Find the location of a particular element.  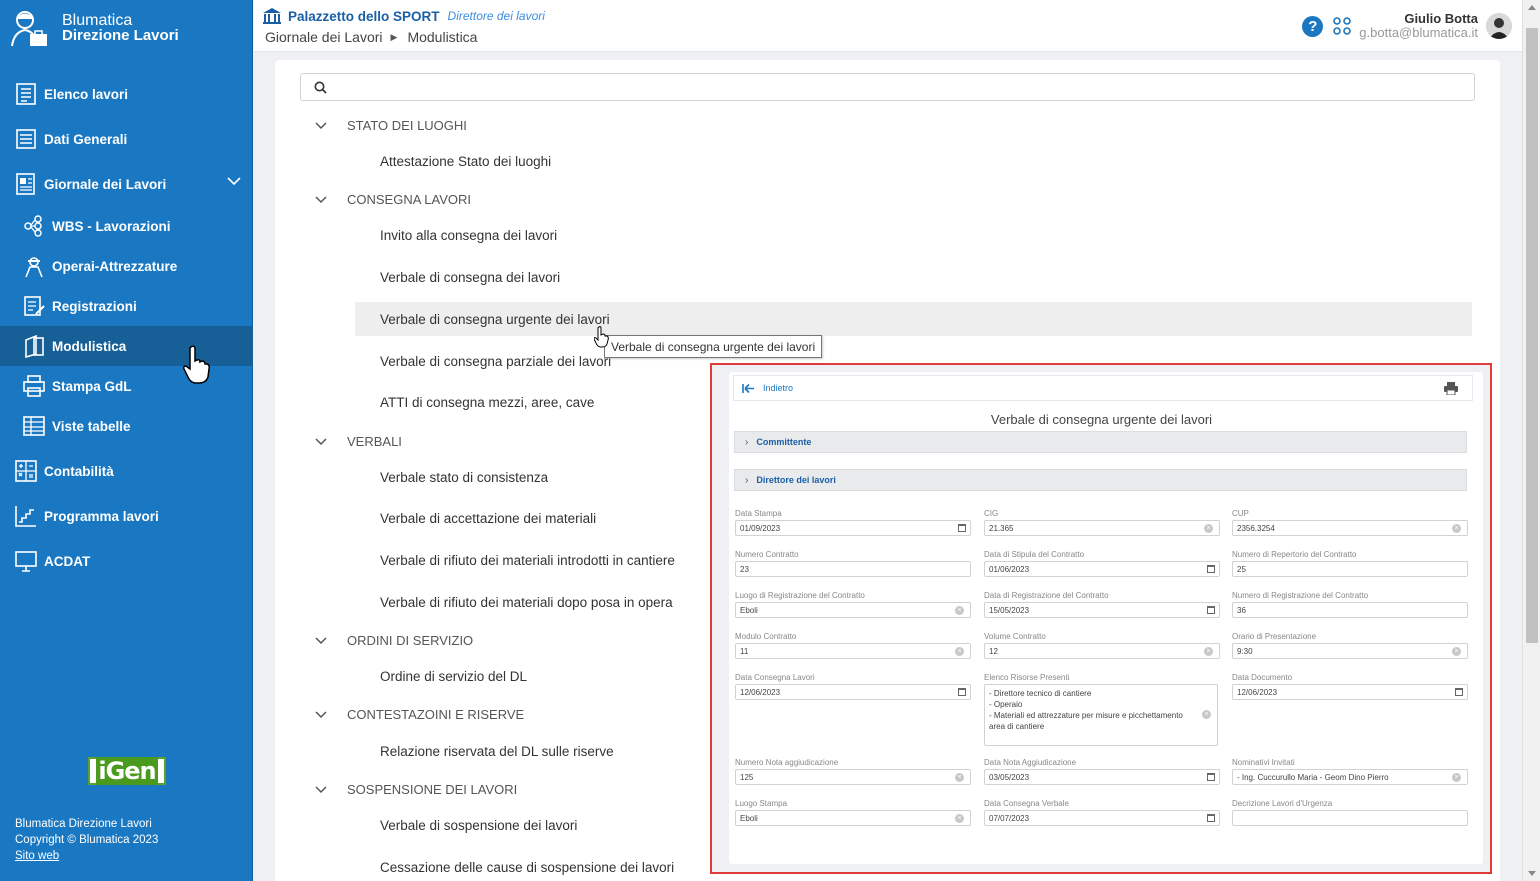

sidebar-item-elenco-lavori: Elenco lavori is located at coordinates (126, 94).